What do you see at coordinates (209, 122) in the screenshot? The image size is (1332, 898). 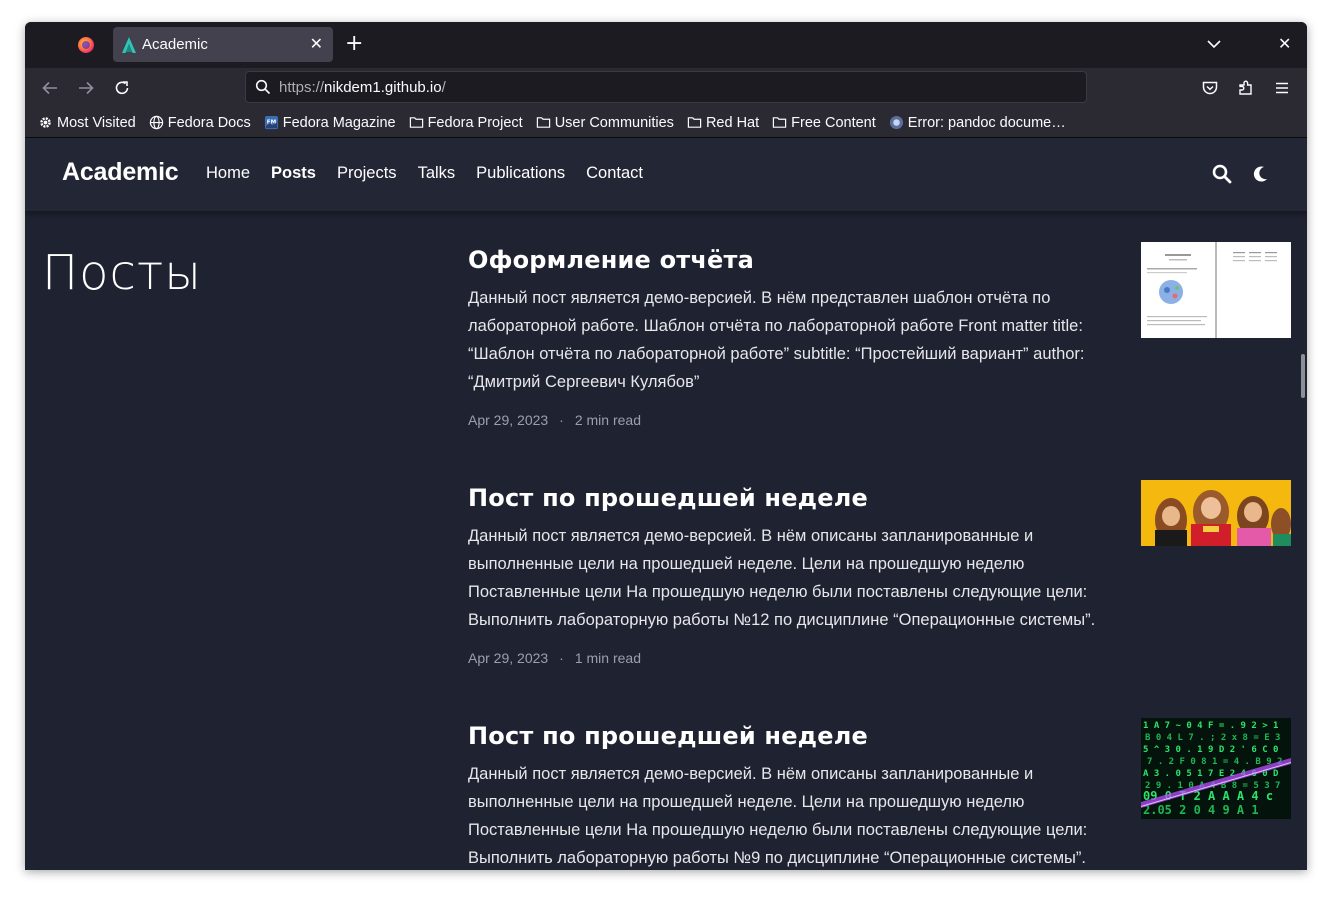 I see `bookmark-label: Fedora Docs` at bounding box center [209, 122].